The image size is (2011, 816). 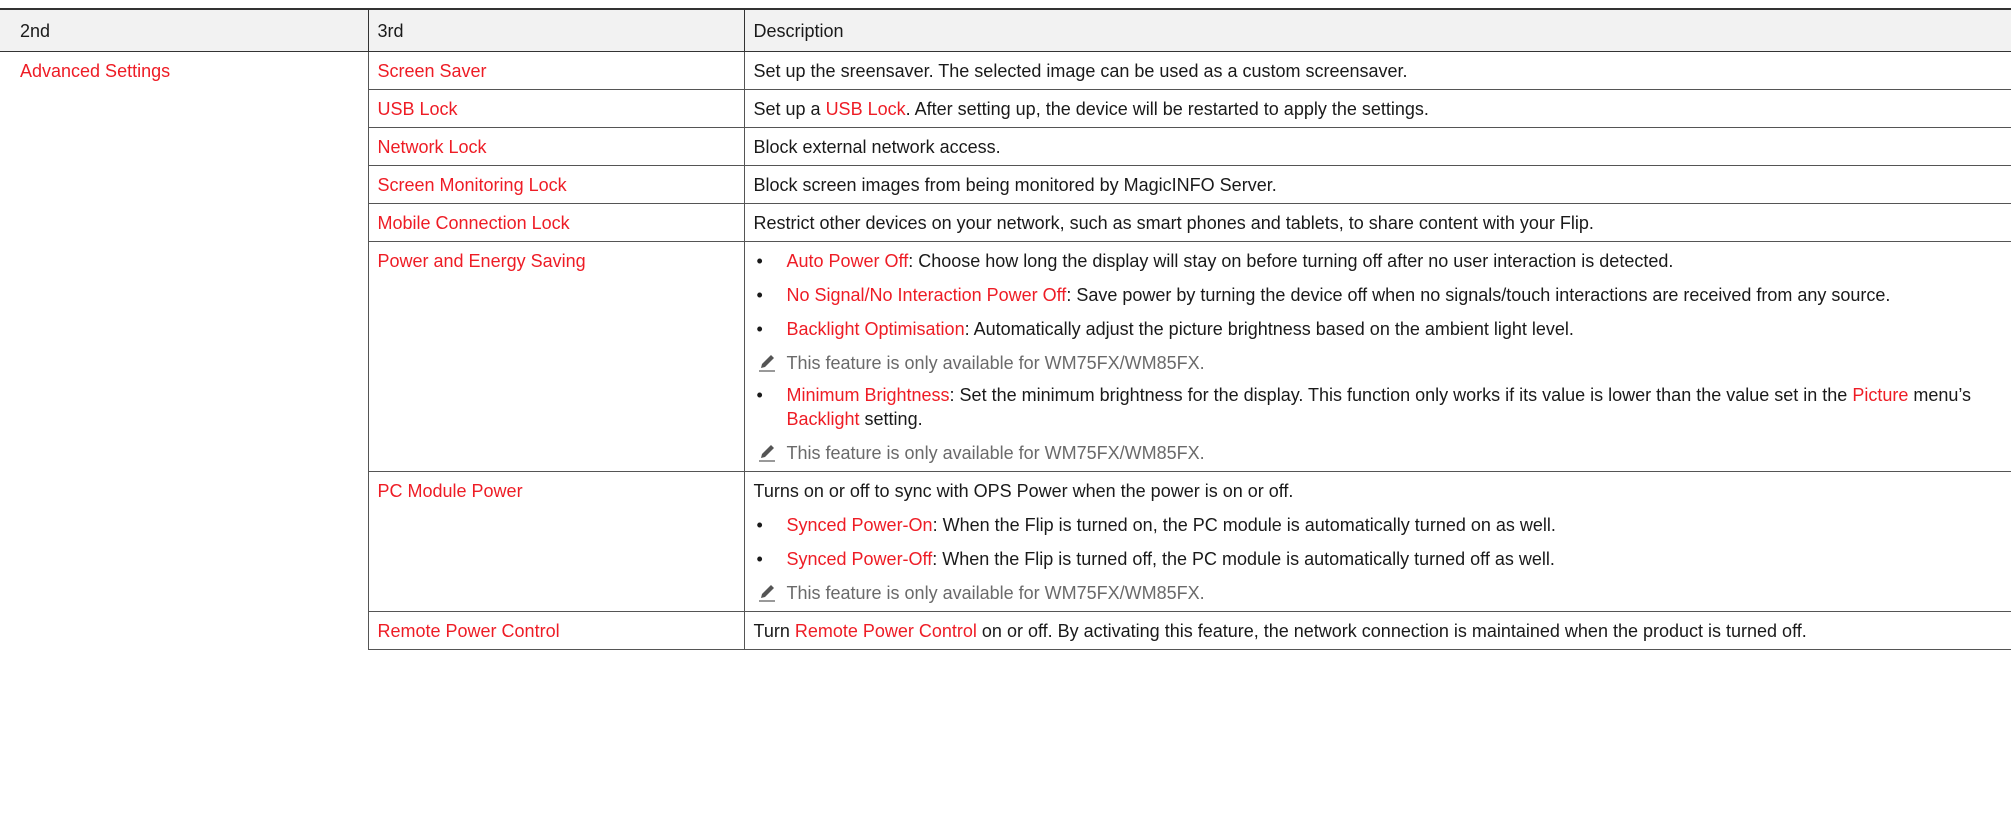 What do you see at coordinates (860, 525) in the screenshot?
I see `synced-power-on-ref: Synced Power-On` at bounding box center [860, 525].